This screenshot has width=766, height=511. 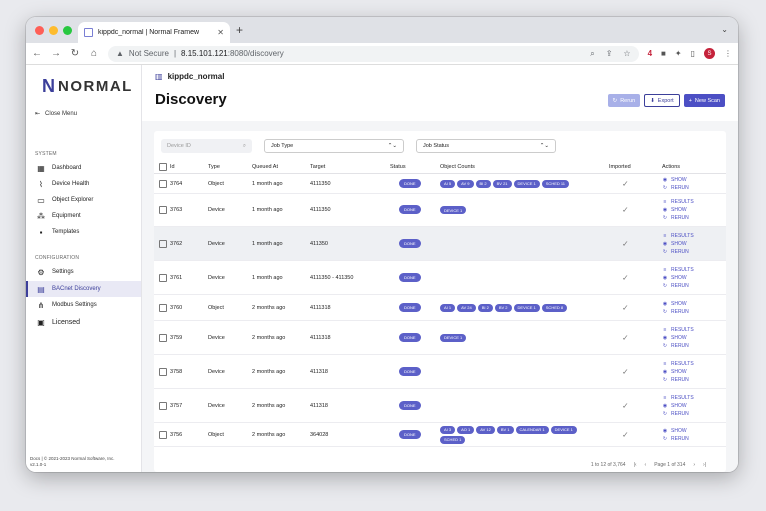 I want to click on tab-search-icon: ⌄, so click(x=724, y=29).